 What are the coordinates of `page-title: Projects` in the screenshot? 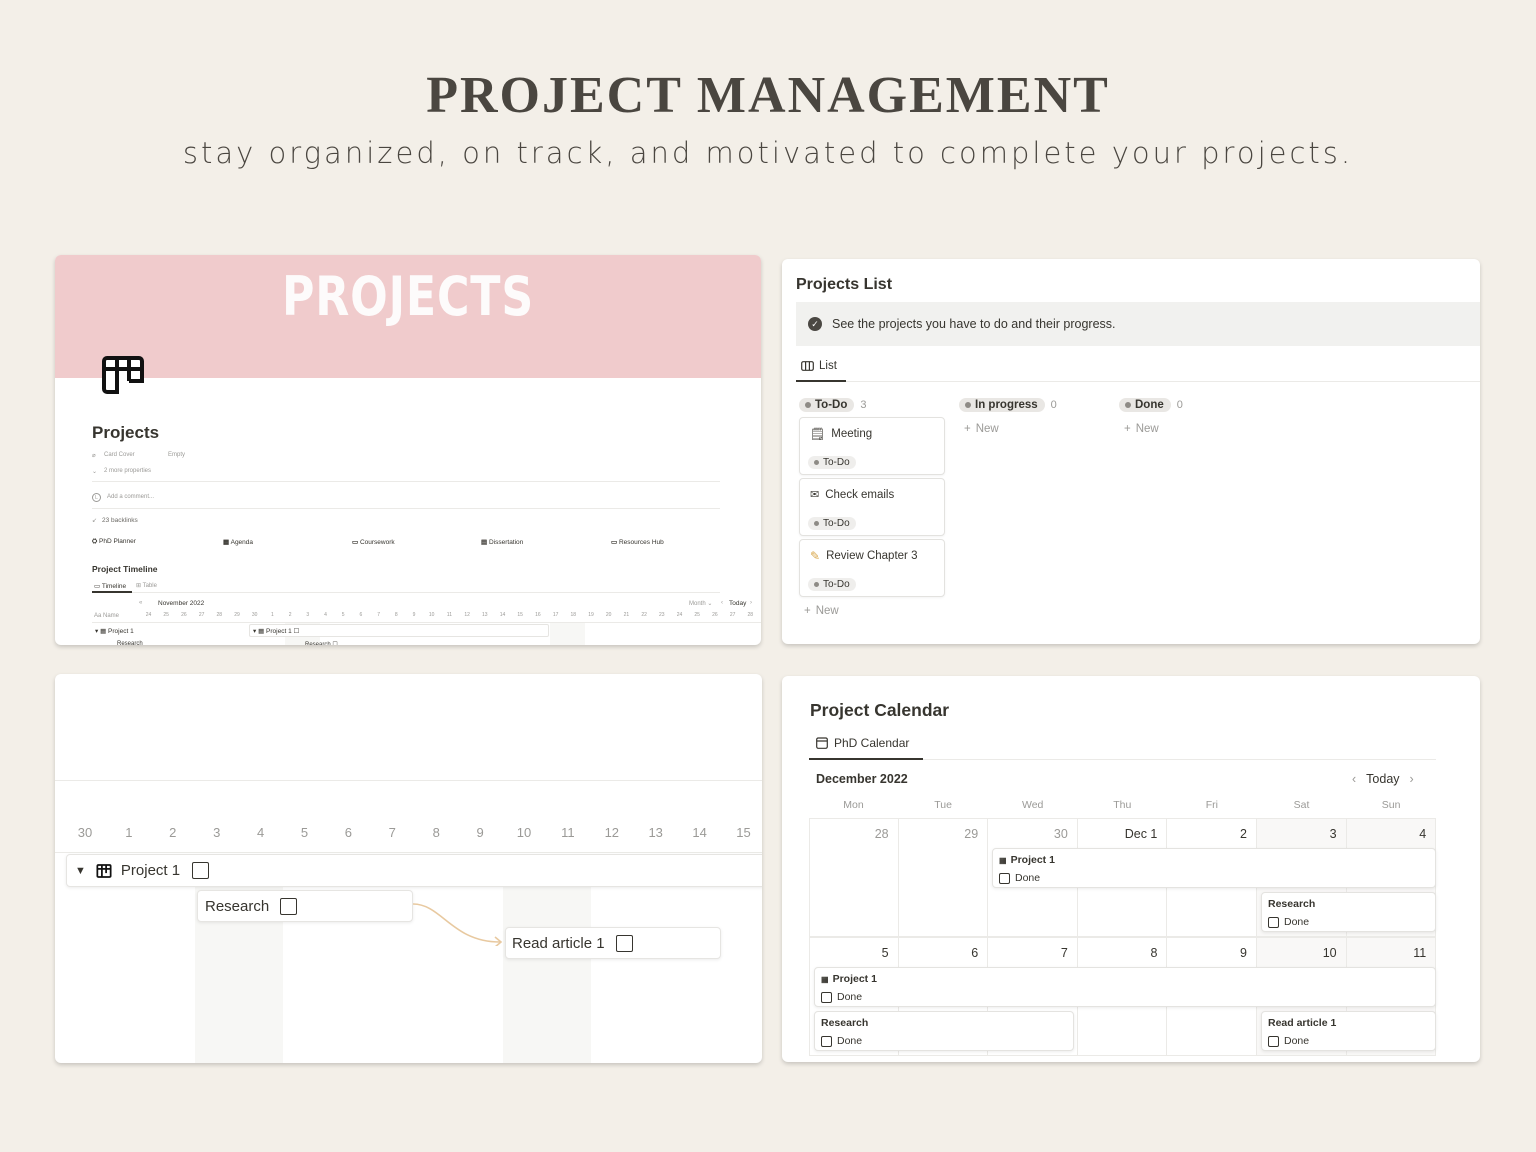 It's located at (126, 432).